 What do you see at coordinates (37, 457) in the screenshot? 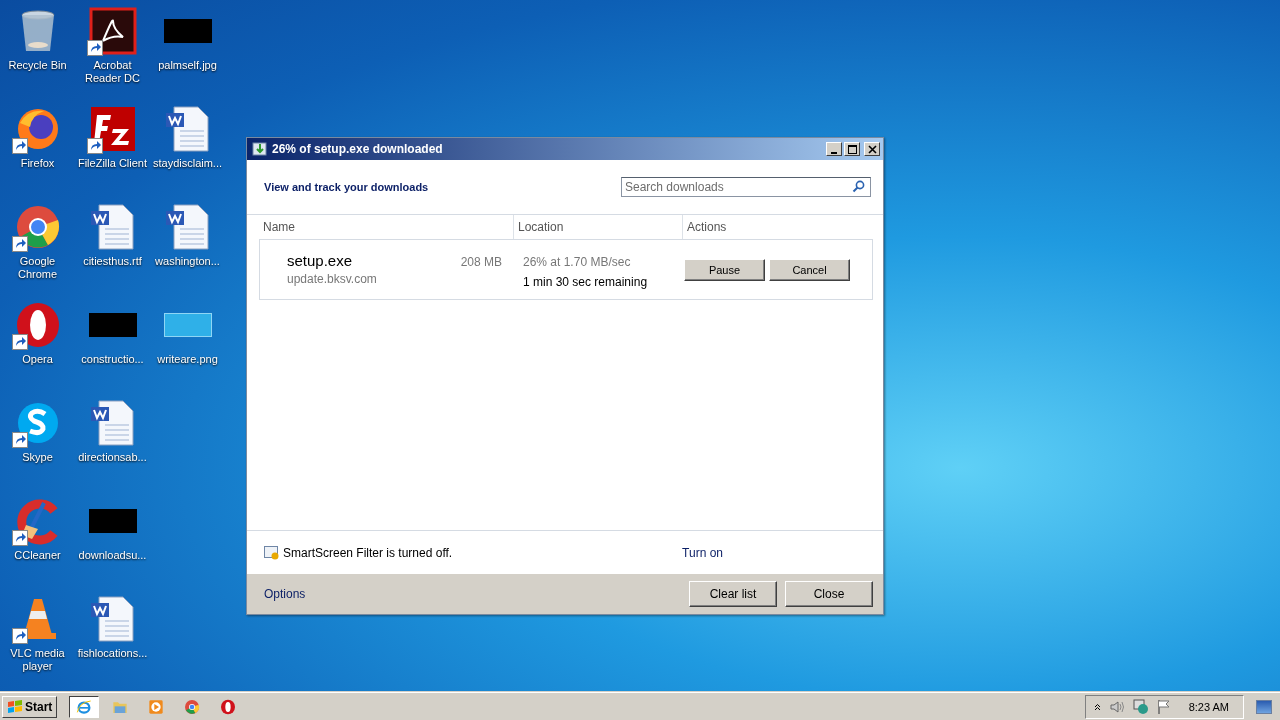
I see `desktop-icon-label: Skype` at bounding box center [37, 457].